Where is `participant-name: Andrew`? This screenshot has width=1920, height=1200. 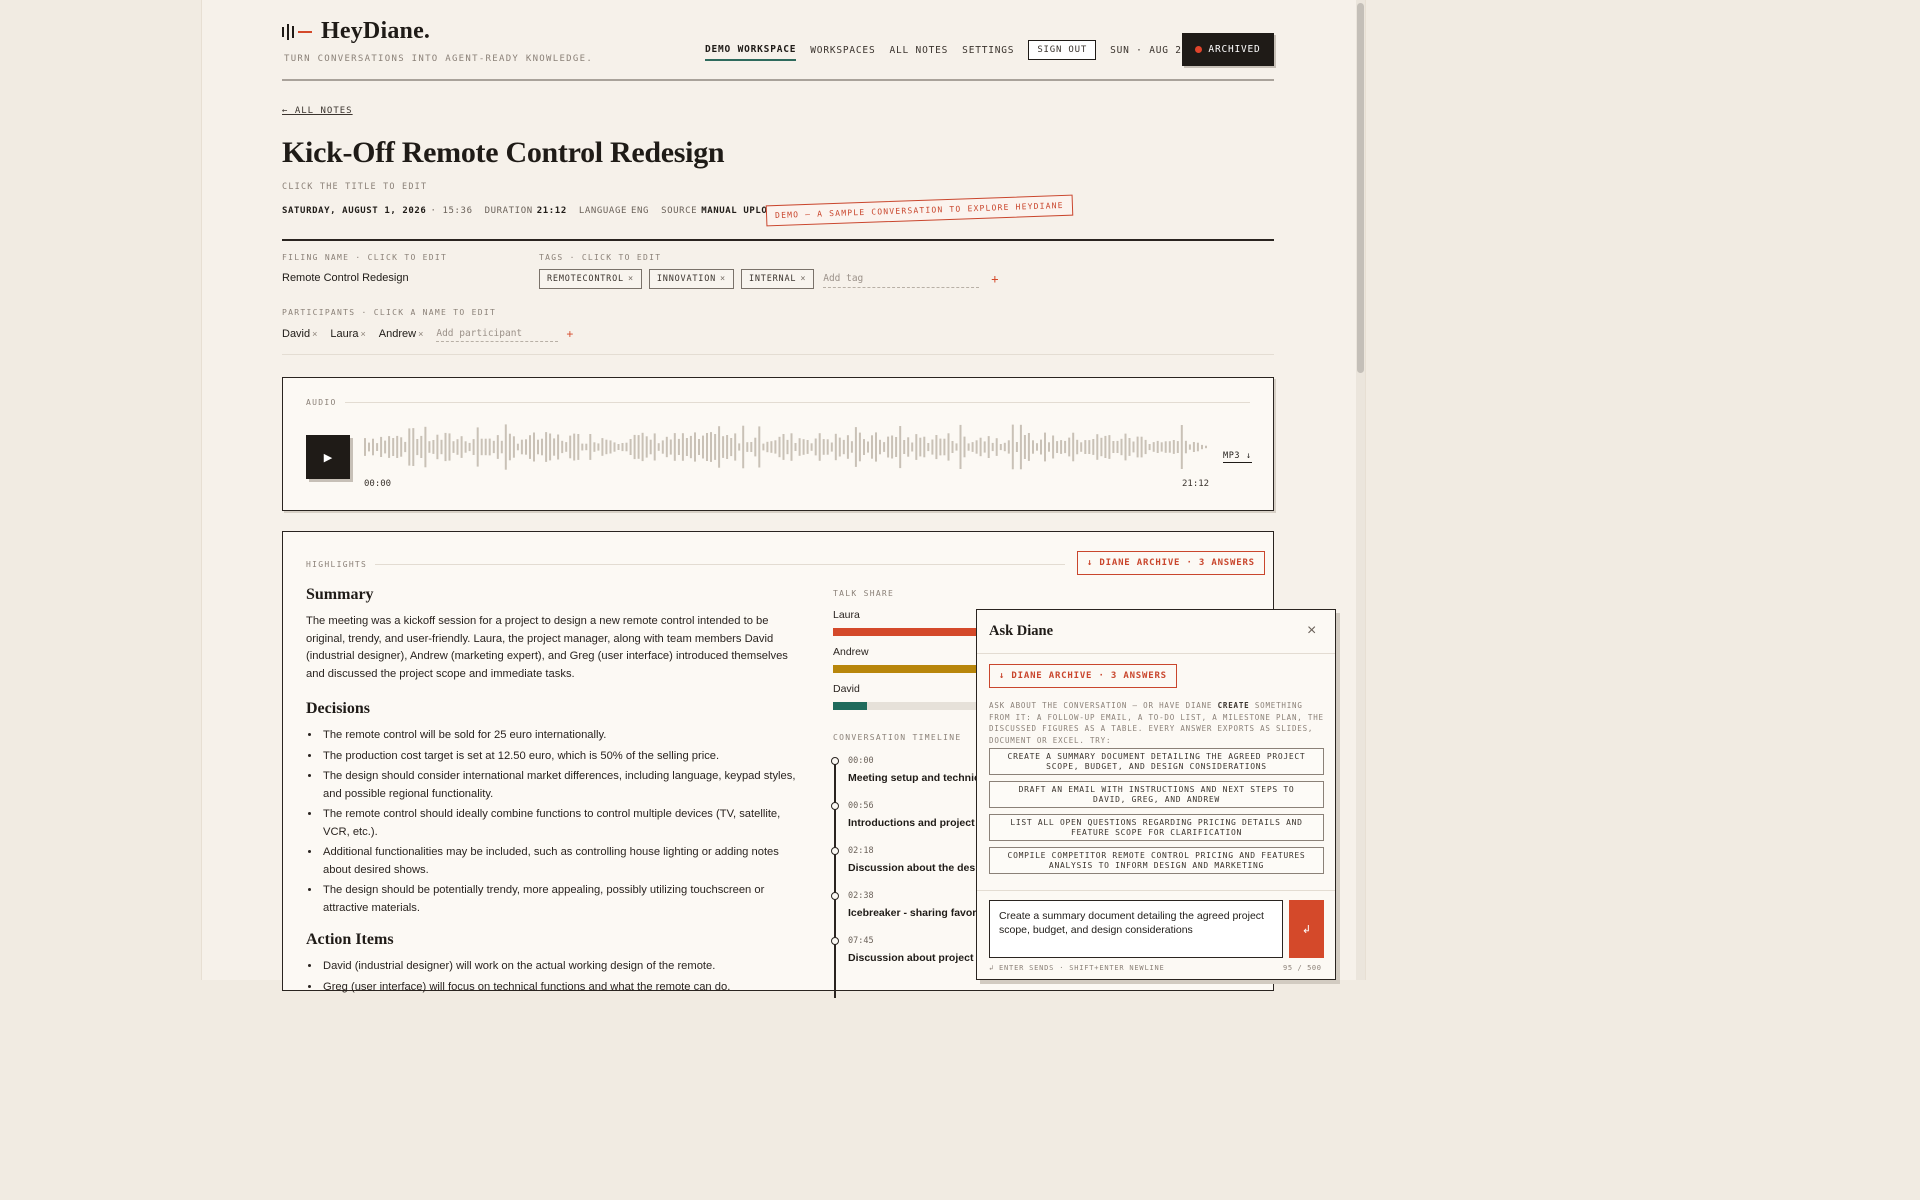 participant-name: Andrew is located at coordinates (397, 334).